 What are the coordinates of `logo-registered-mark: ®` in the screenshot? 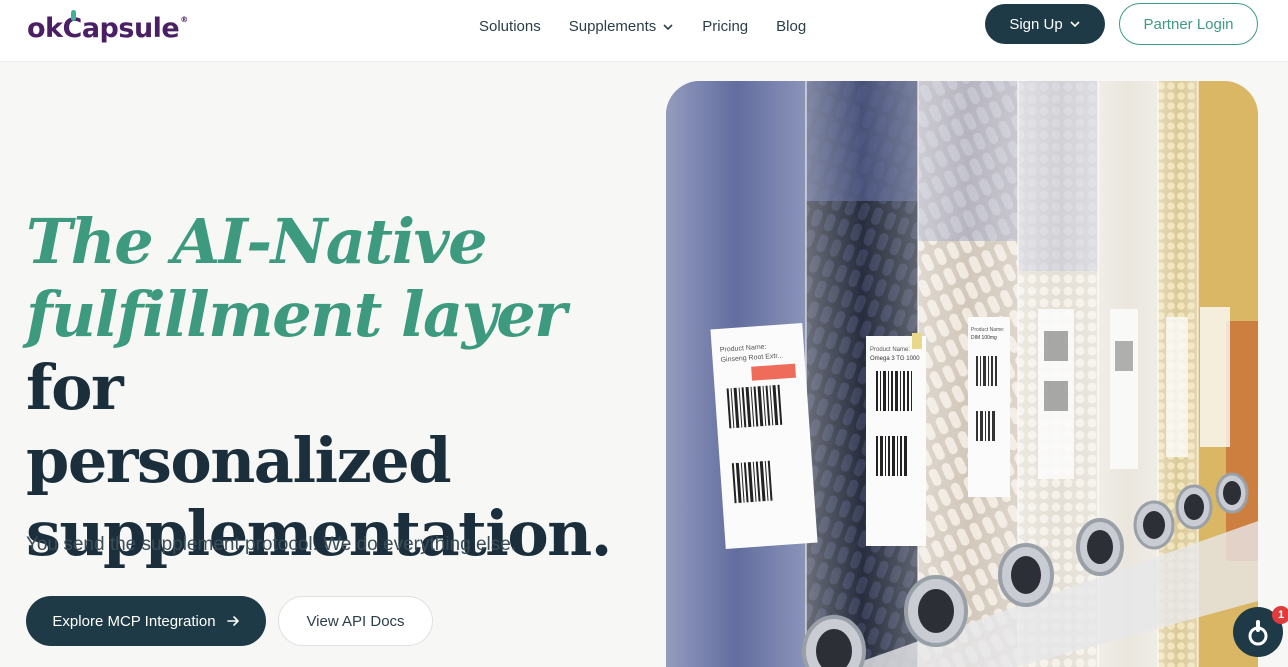 It's located at (184, 19).